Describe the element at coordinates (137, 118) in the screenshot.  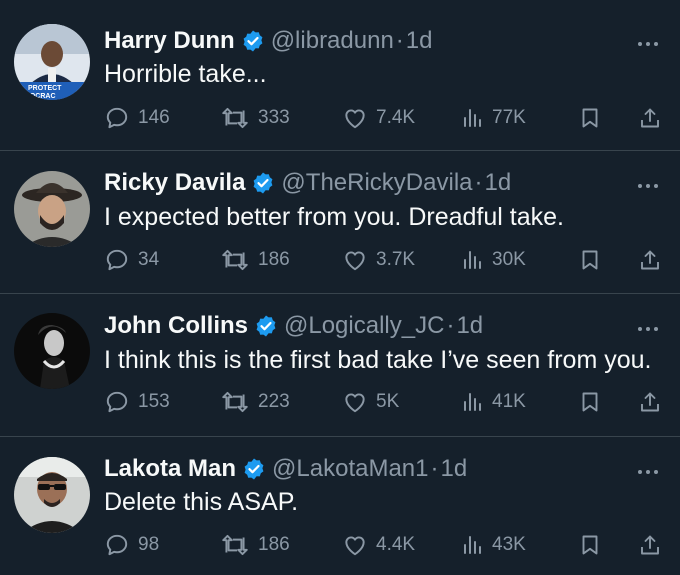
I see `reply-button: 146` at that location.